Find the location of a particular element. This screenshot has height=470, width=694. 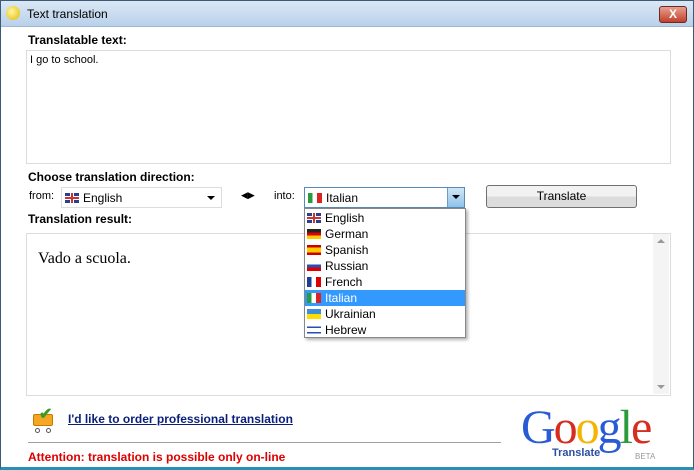

window-title: Text translation is located at coordinates (67, 14).